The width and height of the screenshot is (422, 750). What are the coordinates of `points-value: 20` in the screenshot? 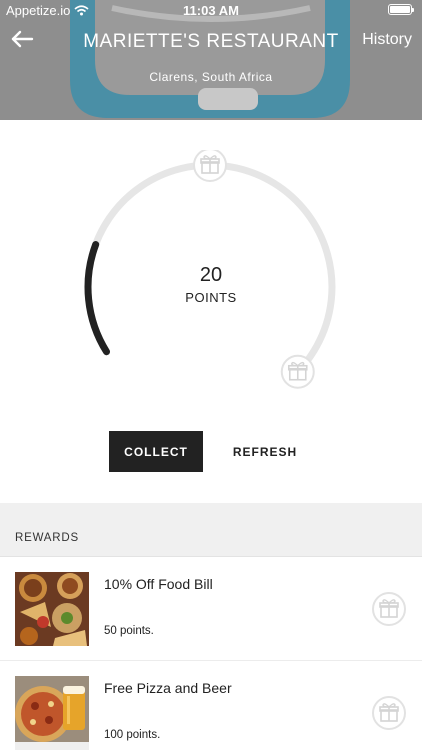 It's located at (211, 275).